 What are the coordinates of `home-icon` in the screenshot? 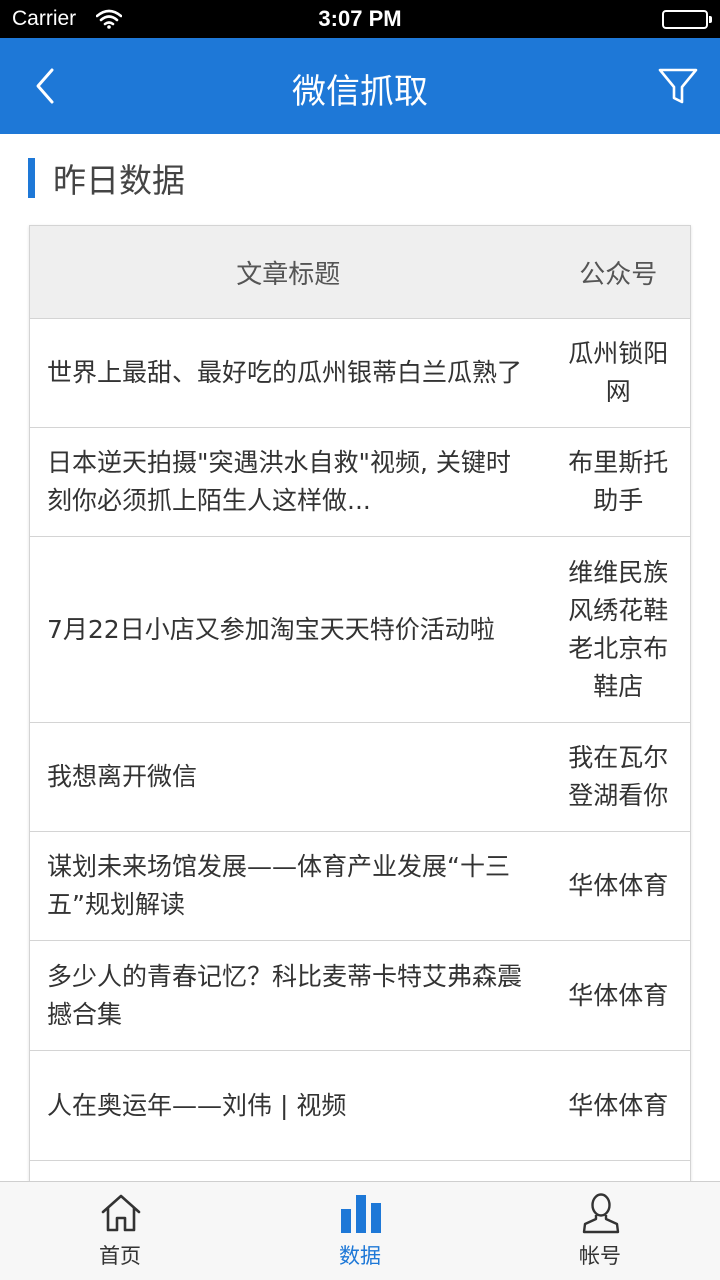 It's located at (121, 1213).